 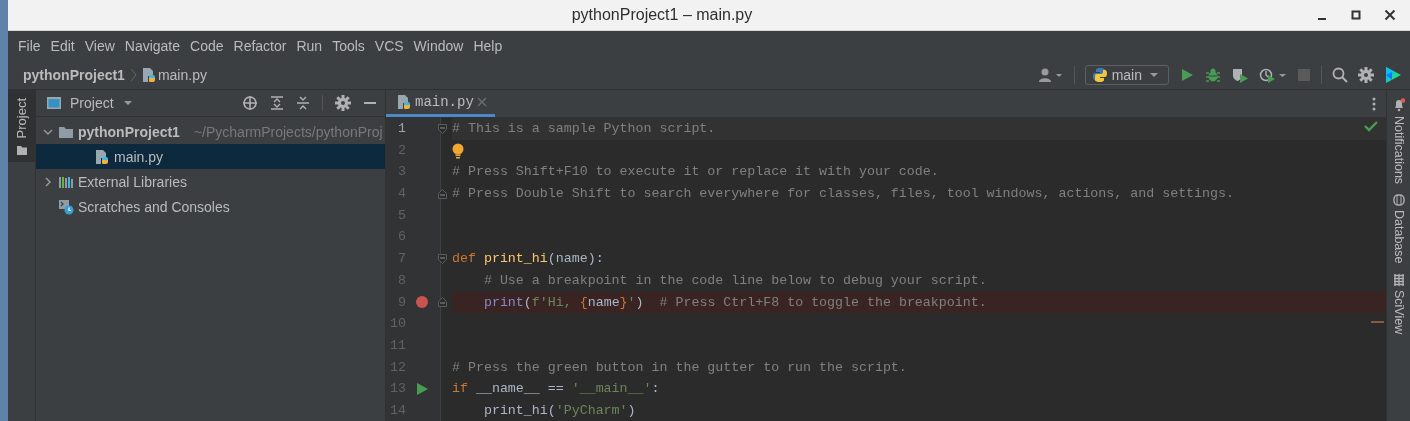 I want to click on code-line: # This is a sample Python script., so click(x=584, y=129).